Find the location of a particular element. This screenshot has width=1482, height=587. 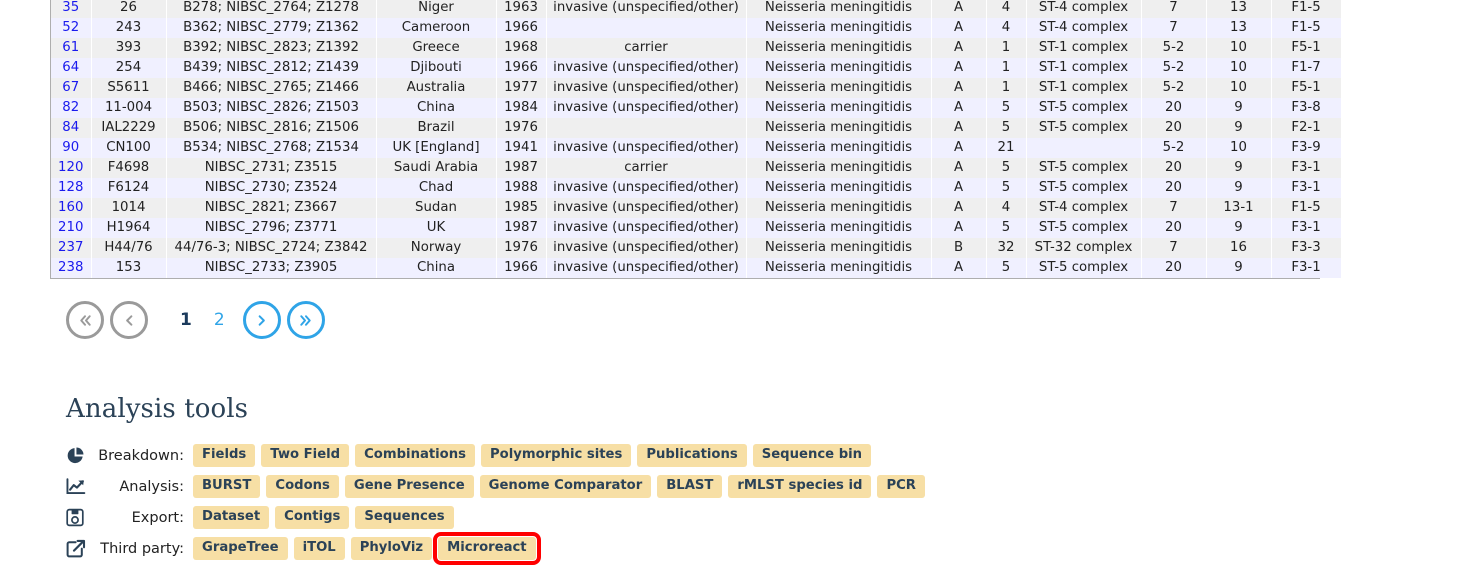

tool-button-phyloviz: PhyloViz is located at coordinates (391, 548).